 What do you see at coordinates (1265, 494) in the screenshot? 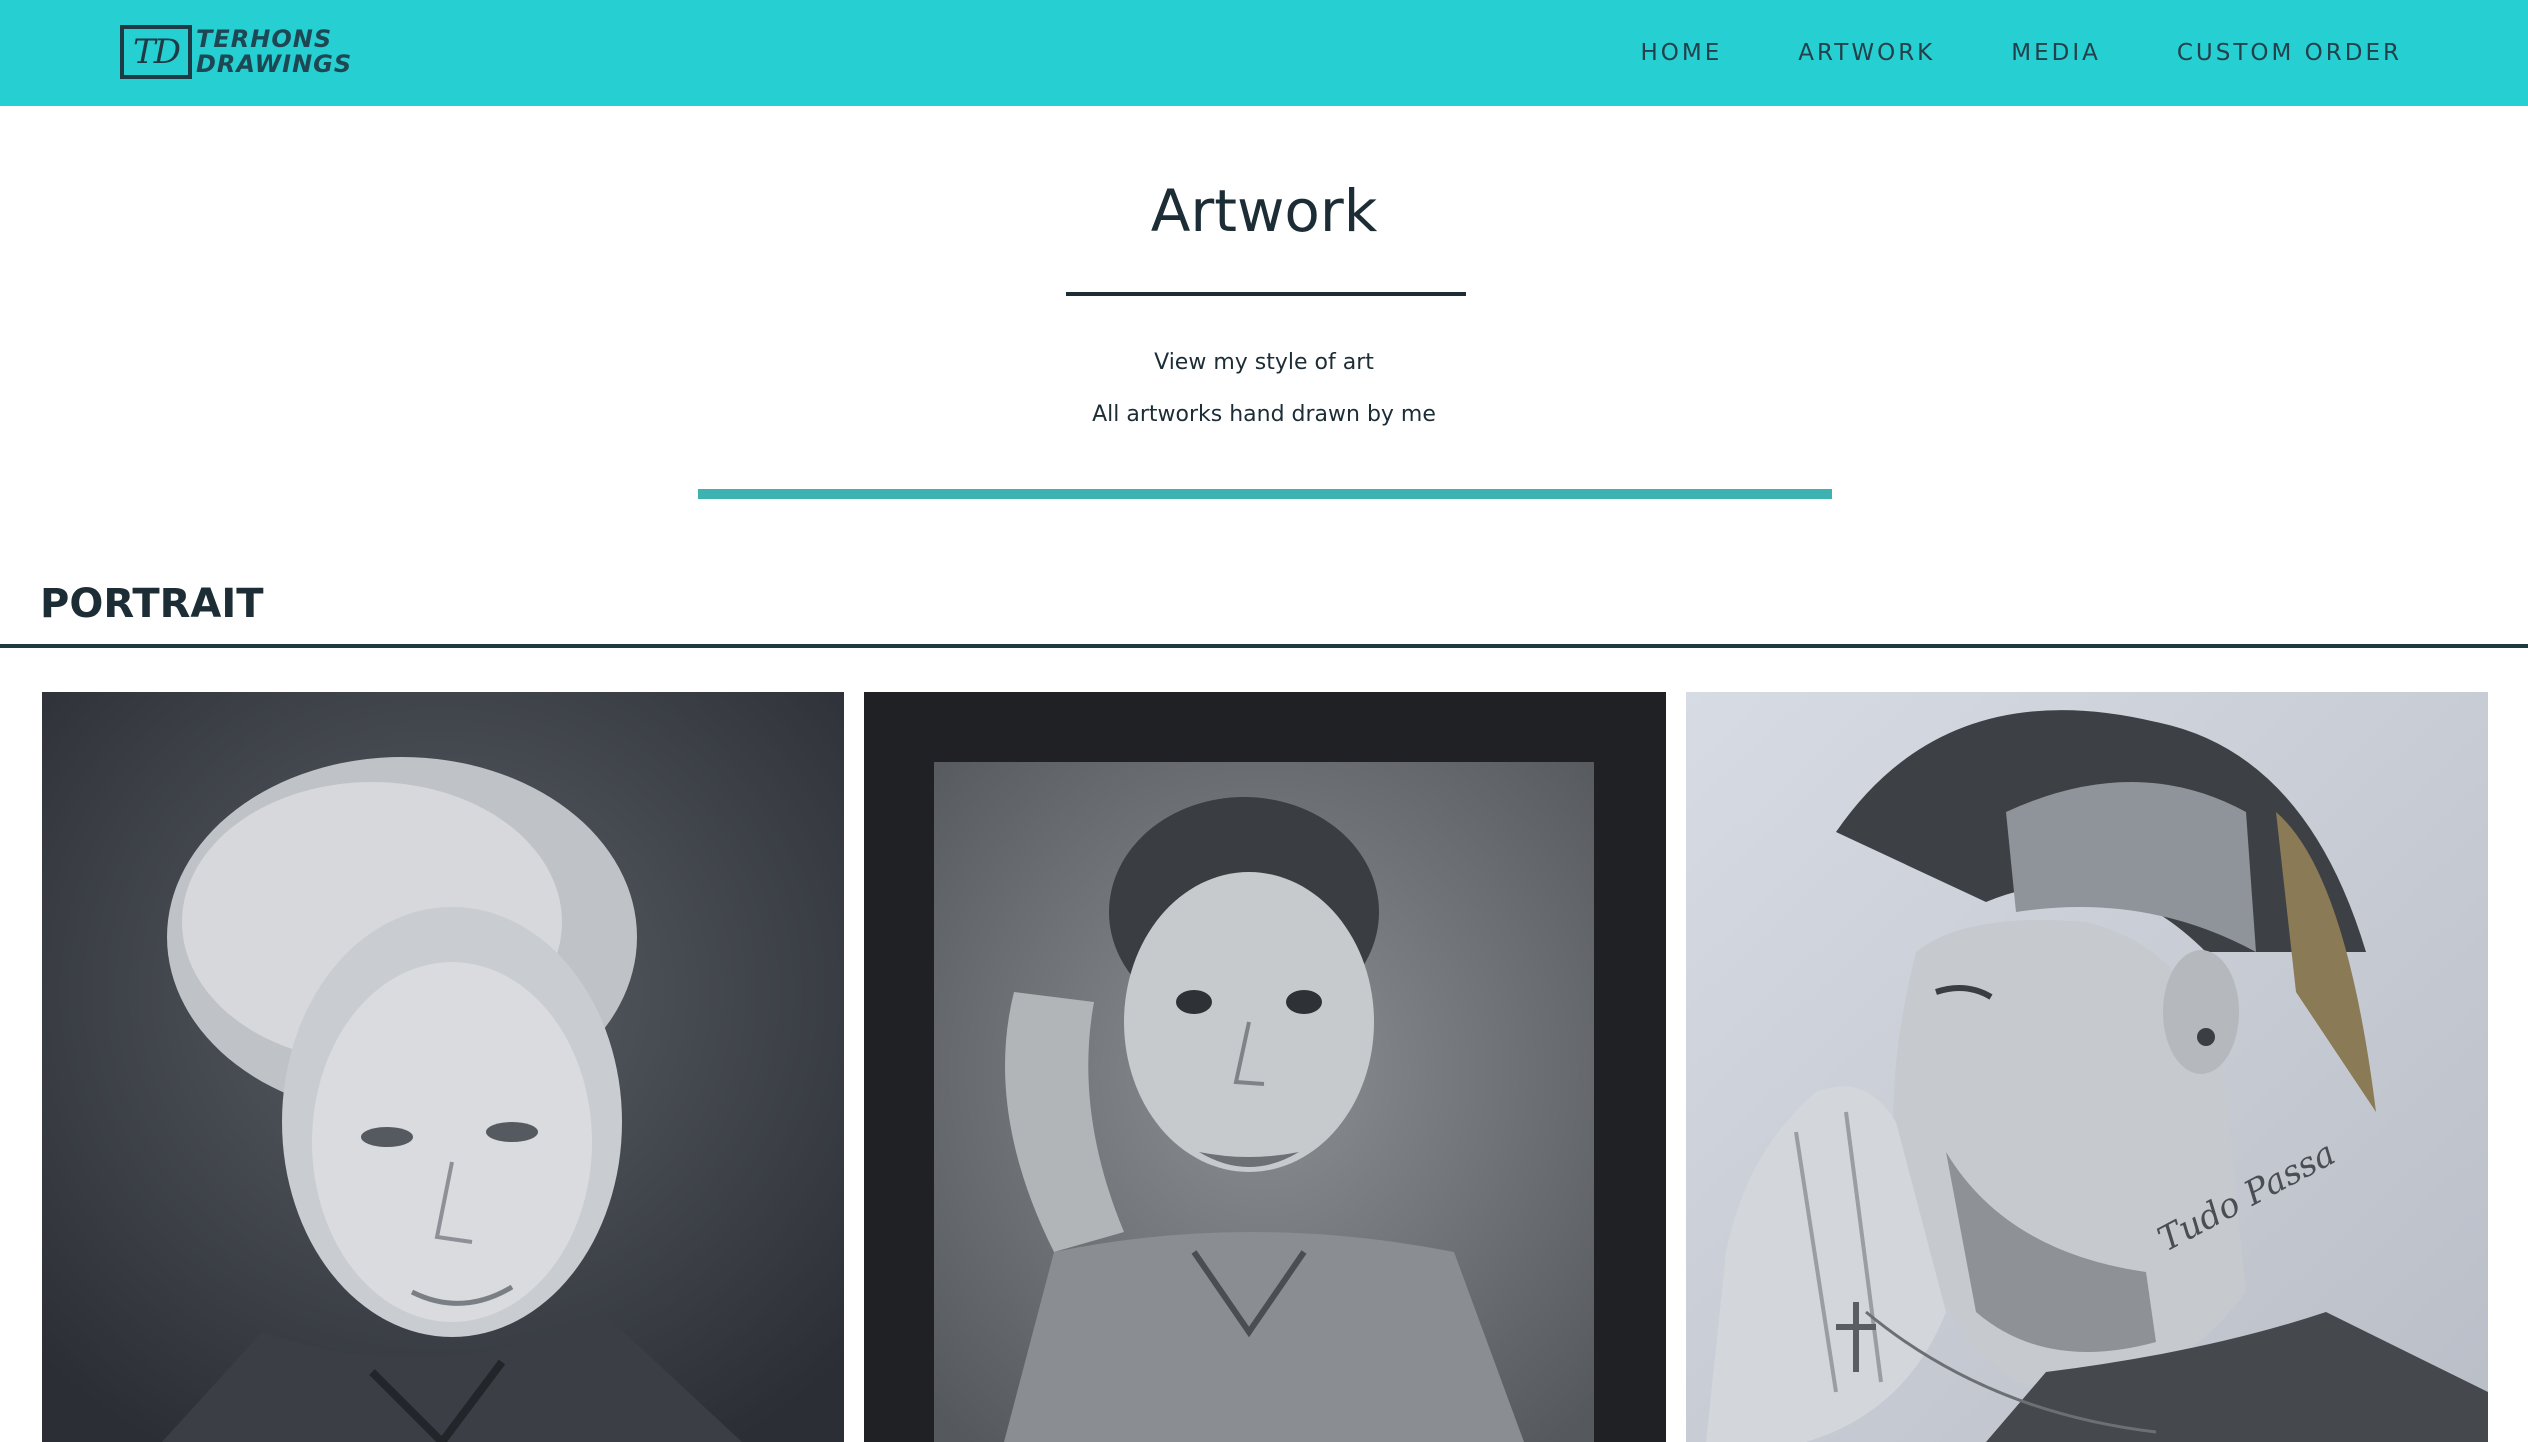
I see `accent-divider` at bounding box center [1265, 494].